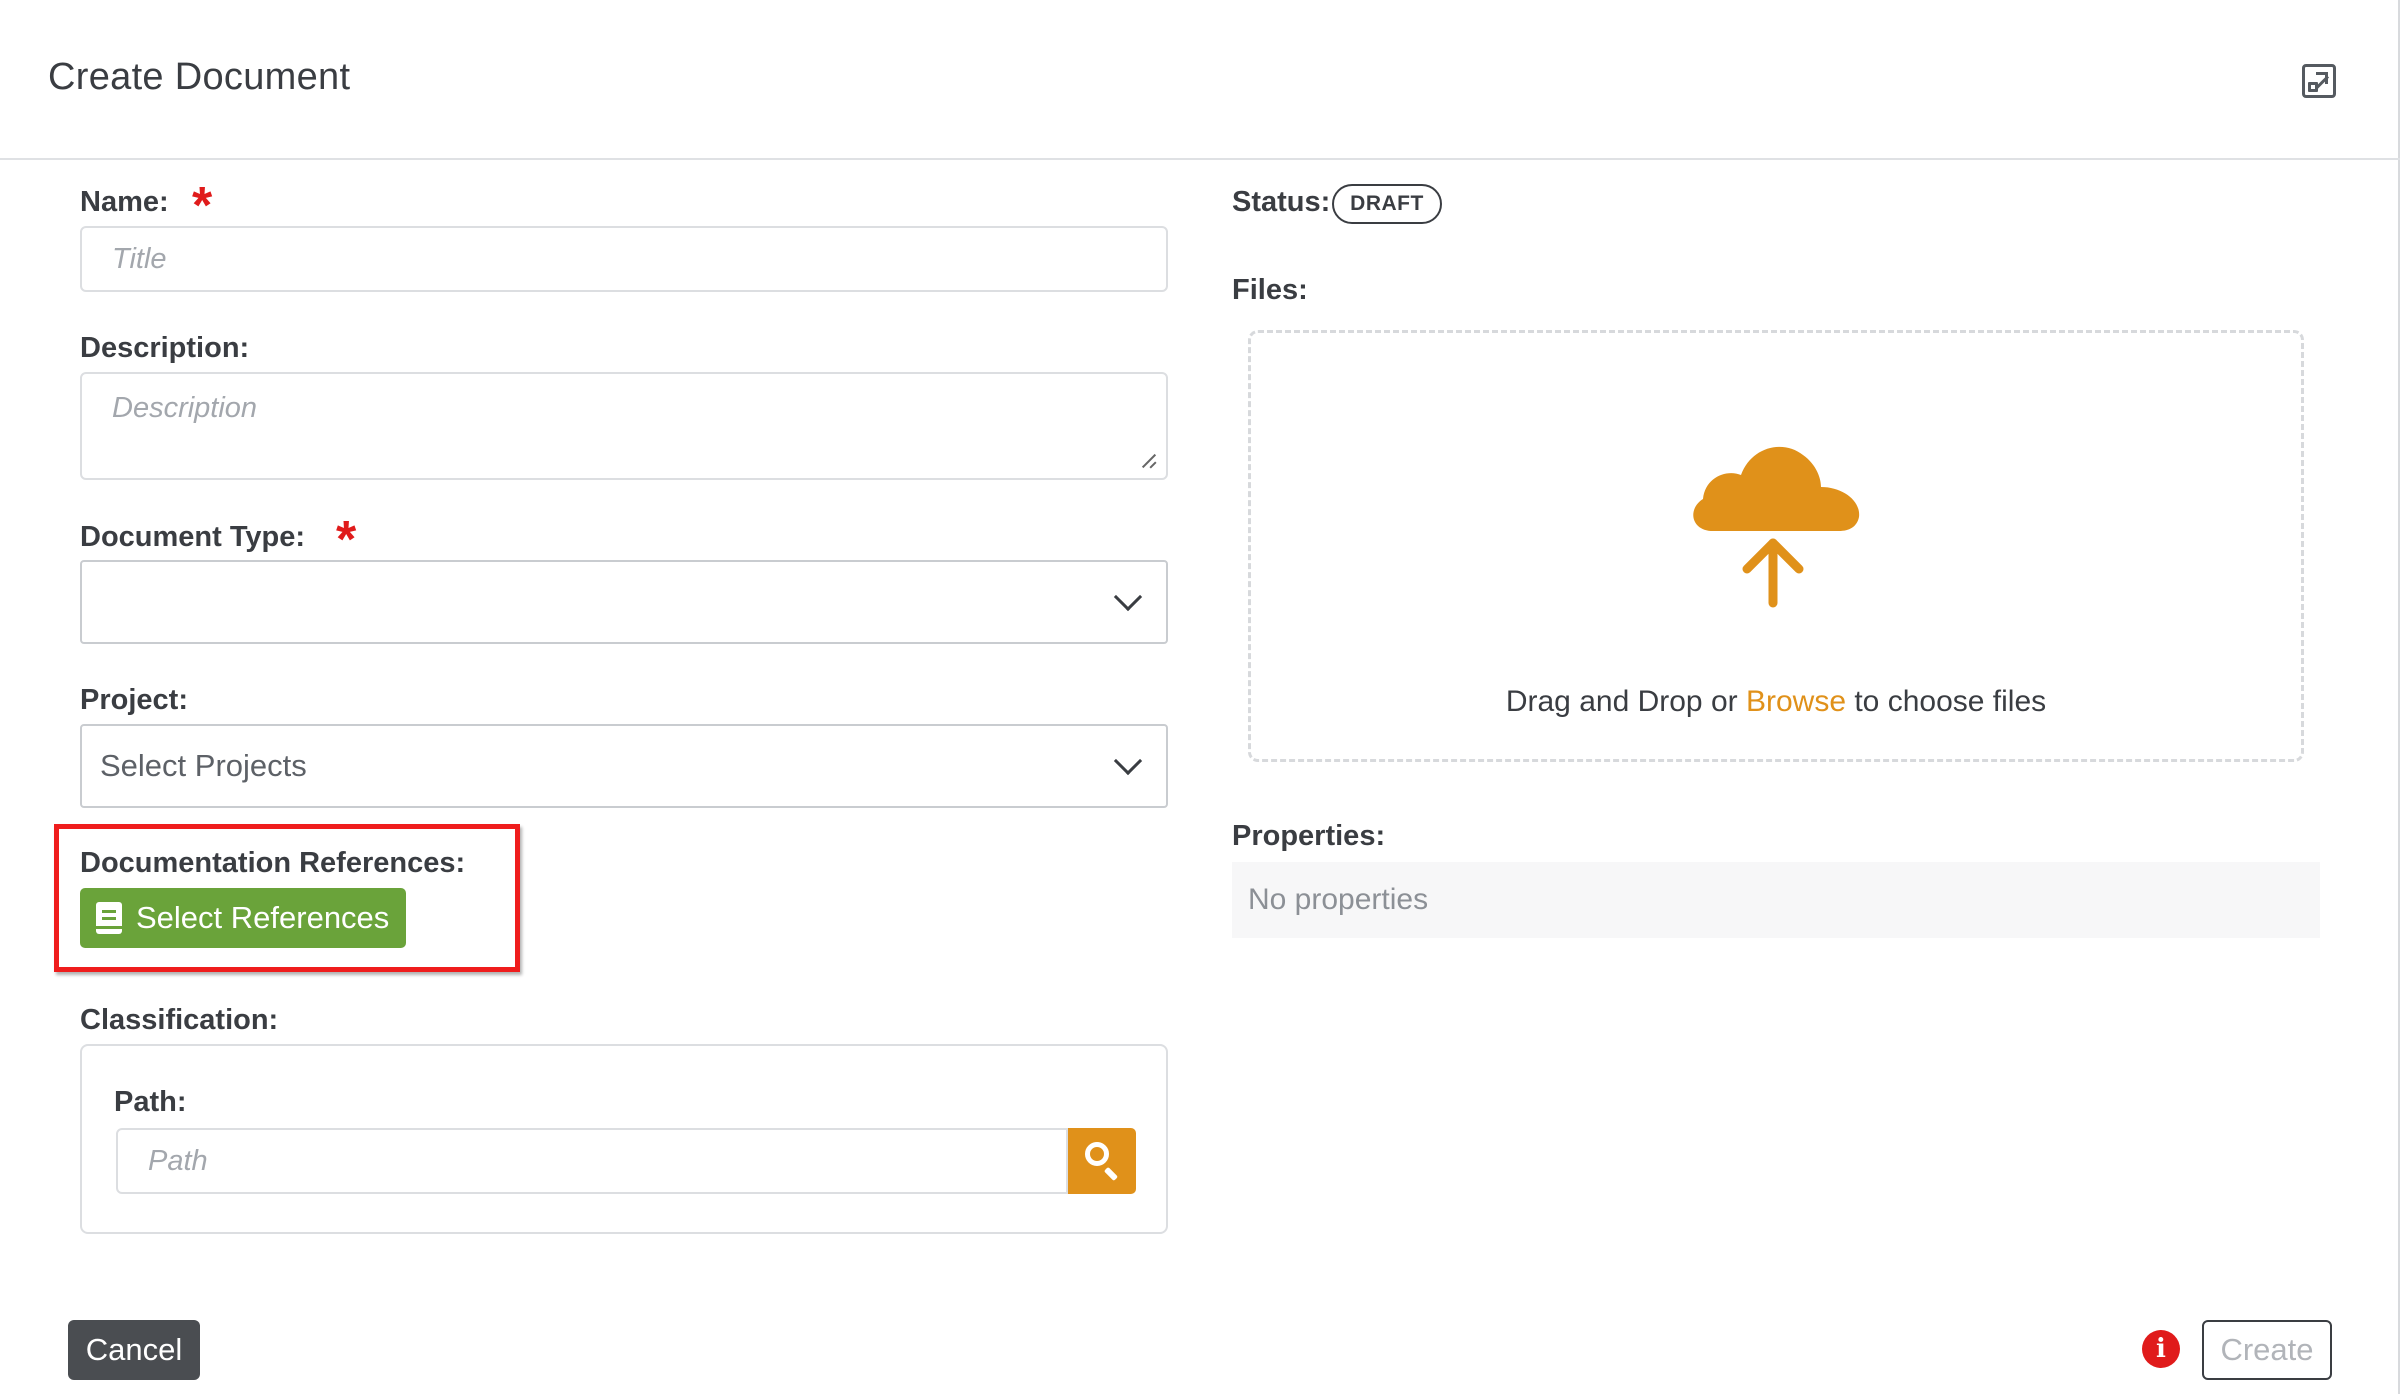 This screenshot has height=1394, width=2402. Describe the element at coordinates (1625, 701) in the screenshot. I see `drop-text-before: Drag and Drop or` at that location.